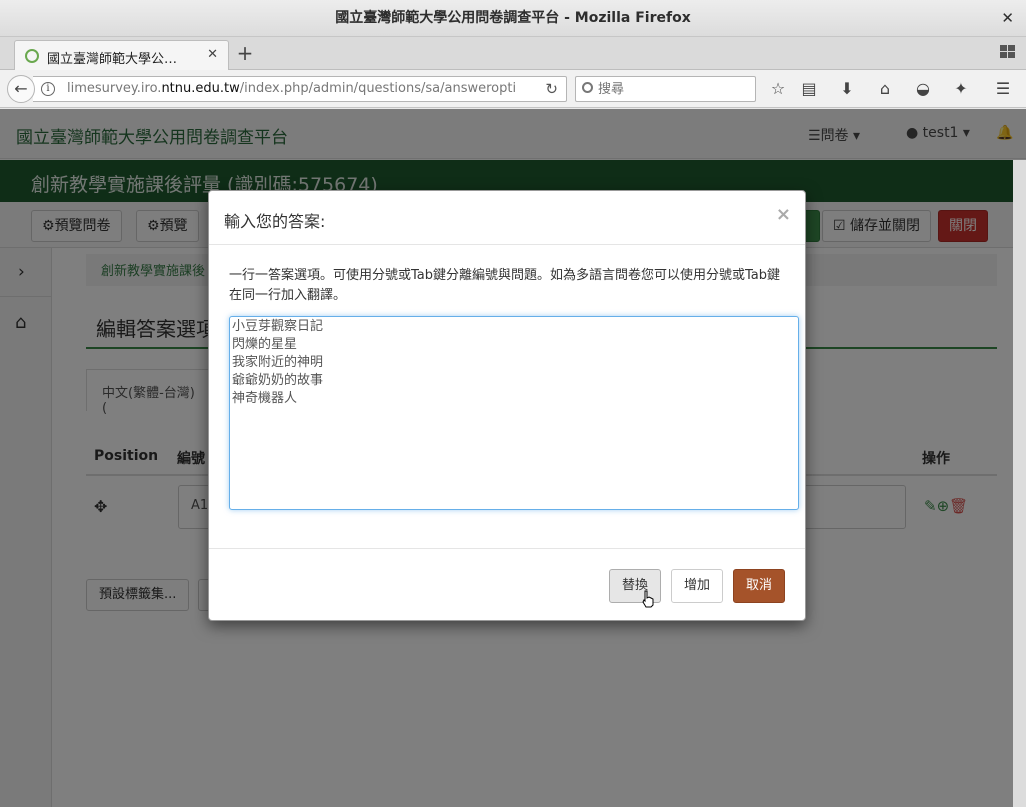 This screenshot has width=1026, height=807. Describe the element at coordinates (513, 54) in the screenshot. I see `tab-strip: 國立臺灣師範大學公… ✕ +` at that location.